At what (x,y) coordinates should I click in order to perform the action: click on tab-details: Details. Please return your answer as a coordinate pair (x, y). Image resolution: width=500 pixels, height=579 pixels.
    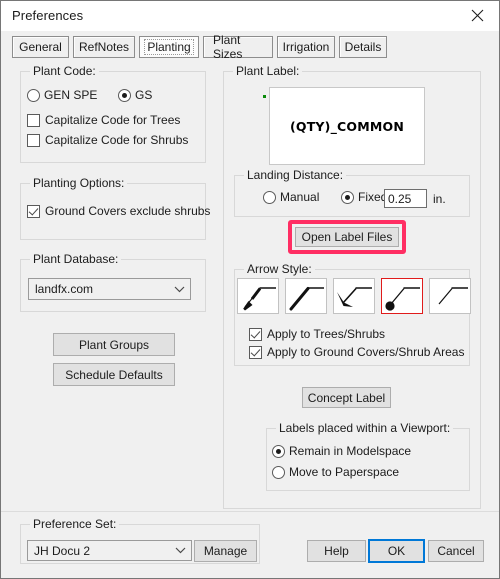
    Looking at the image, I should click on (363, 47).